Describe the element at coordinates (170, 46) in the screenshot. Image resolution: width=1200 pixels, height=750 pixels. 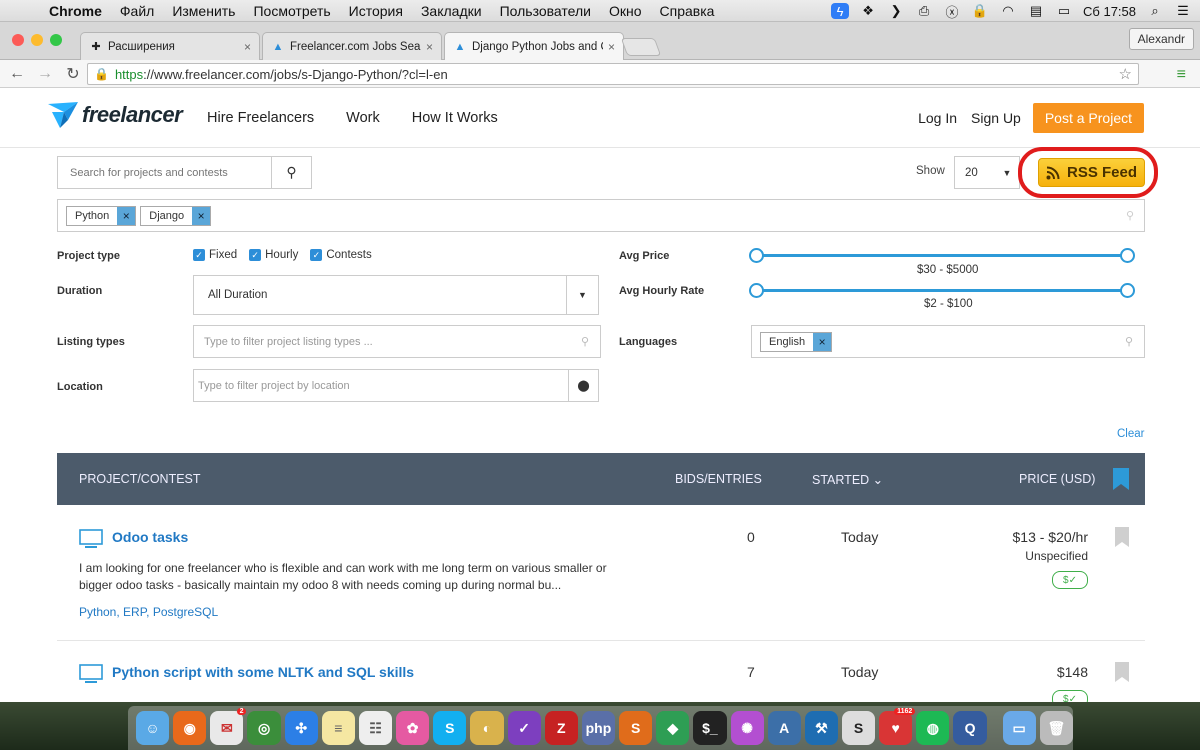
I see `tab-extensions: ✚ Расширения ×` at that location.